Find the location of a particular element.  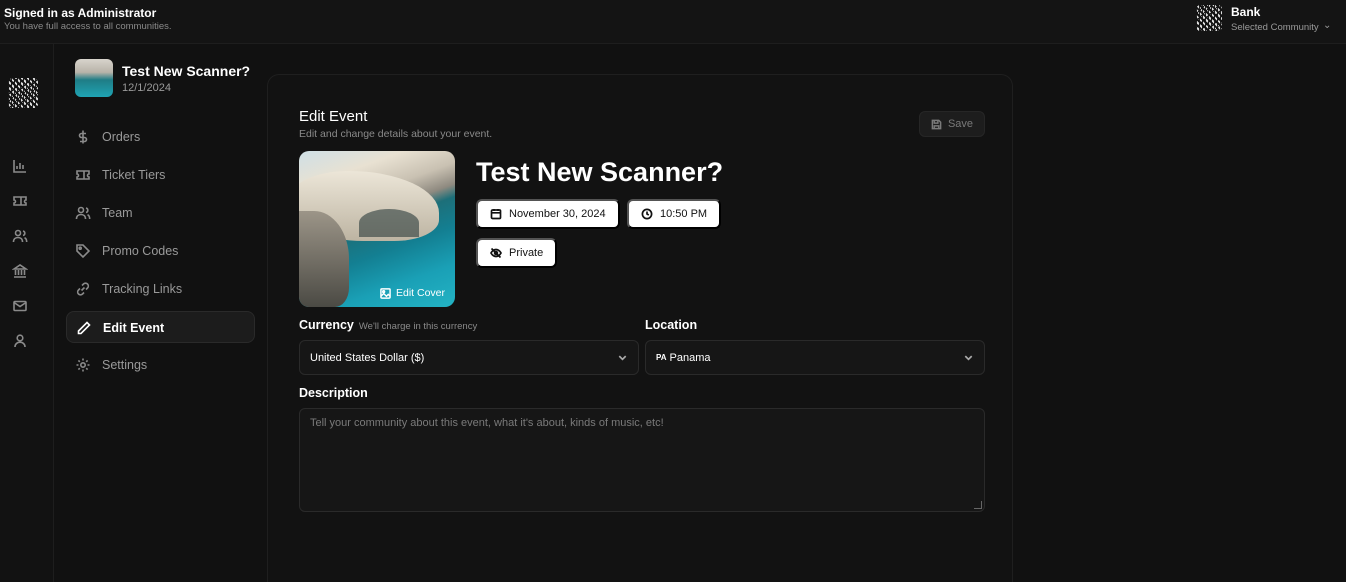

gear-icon is located at coordinates (83, 365).